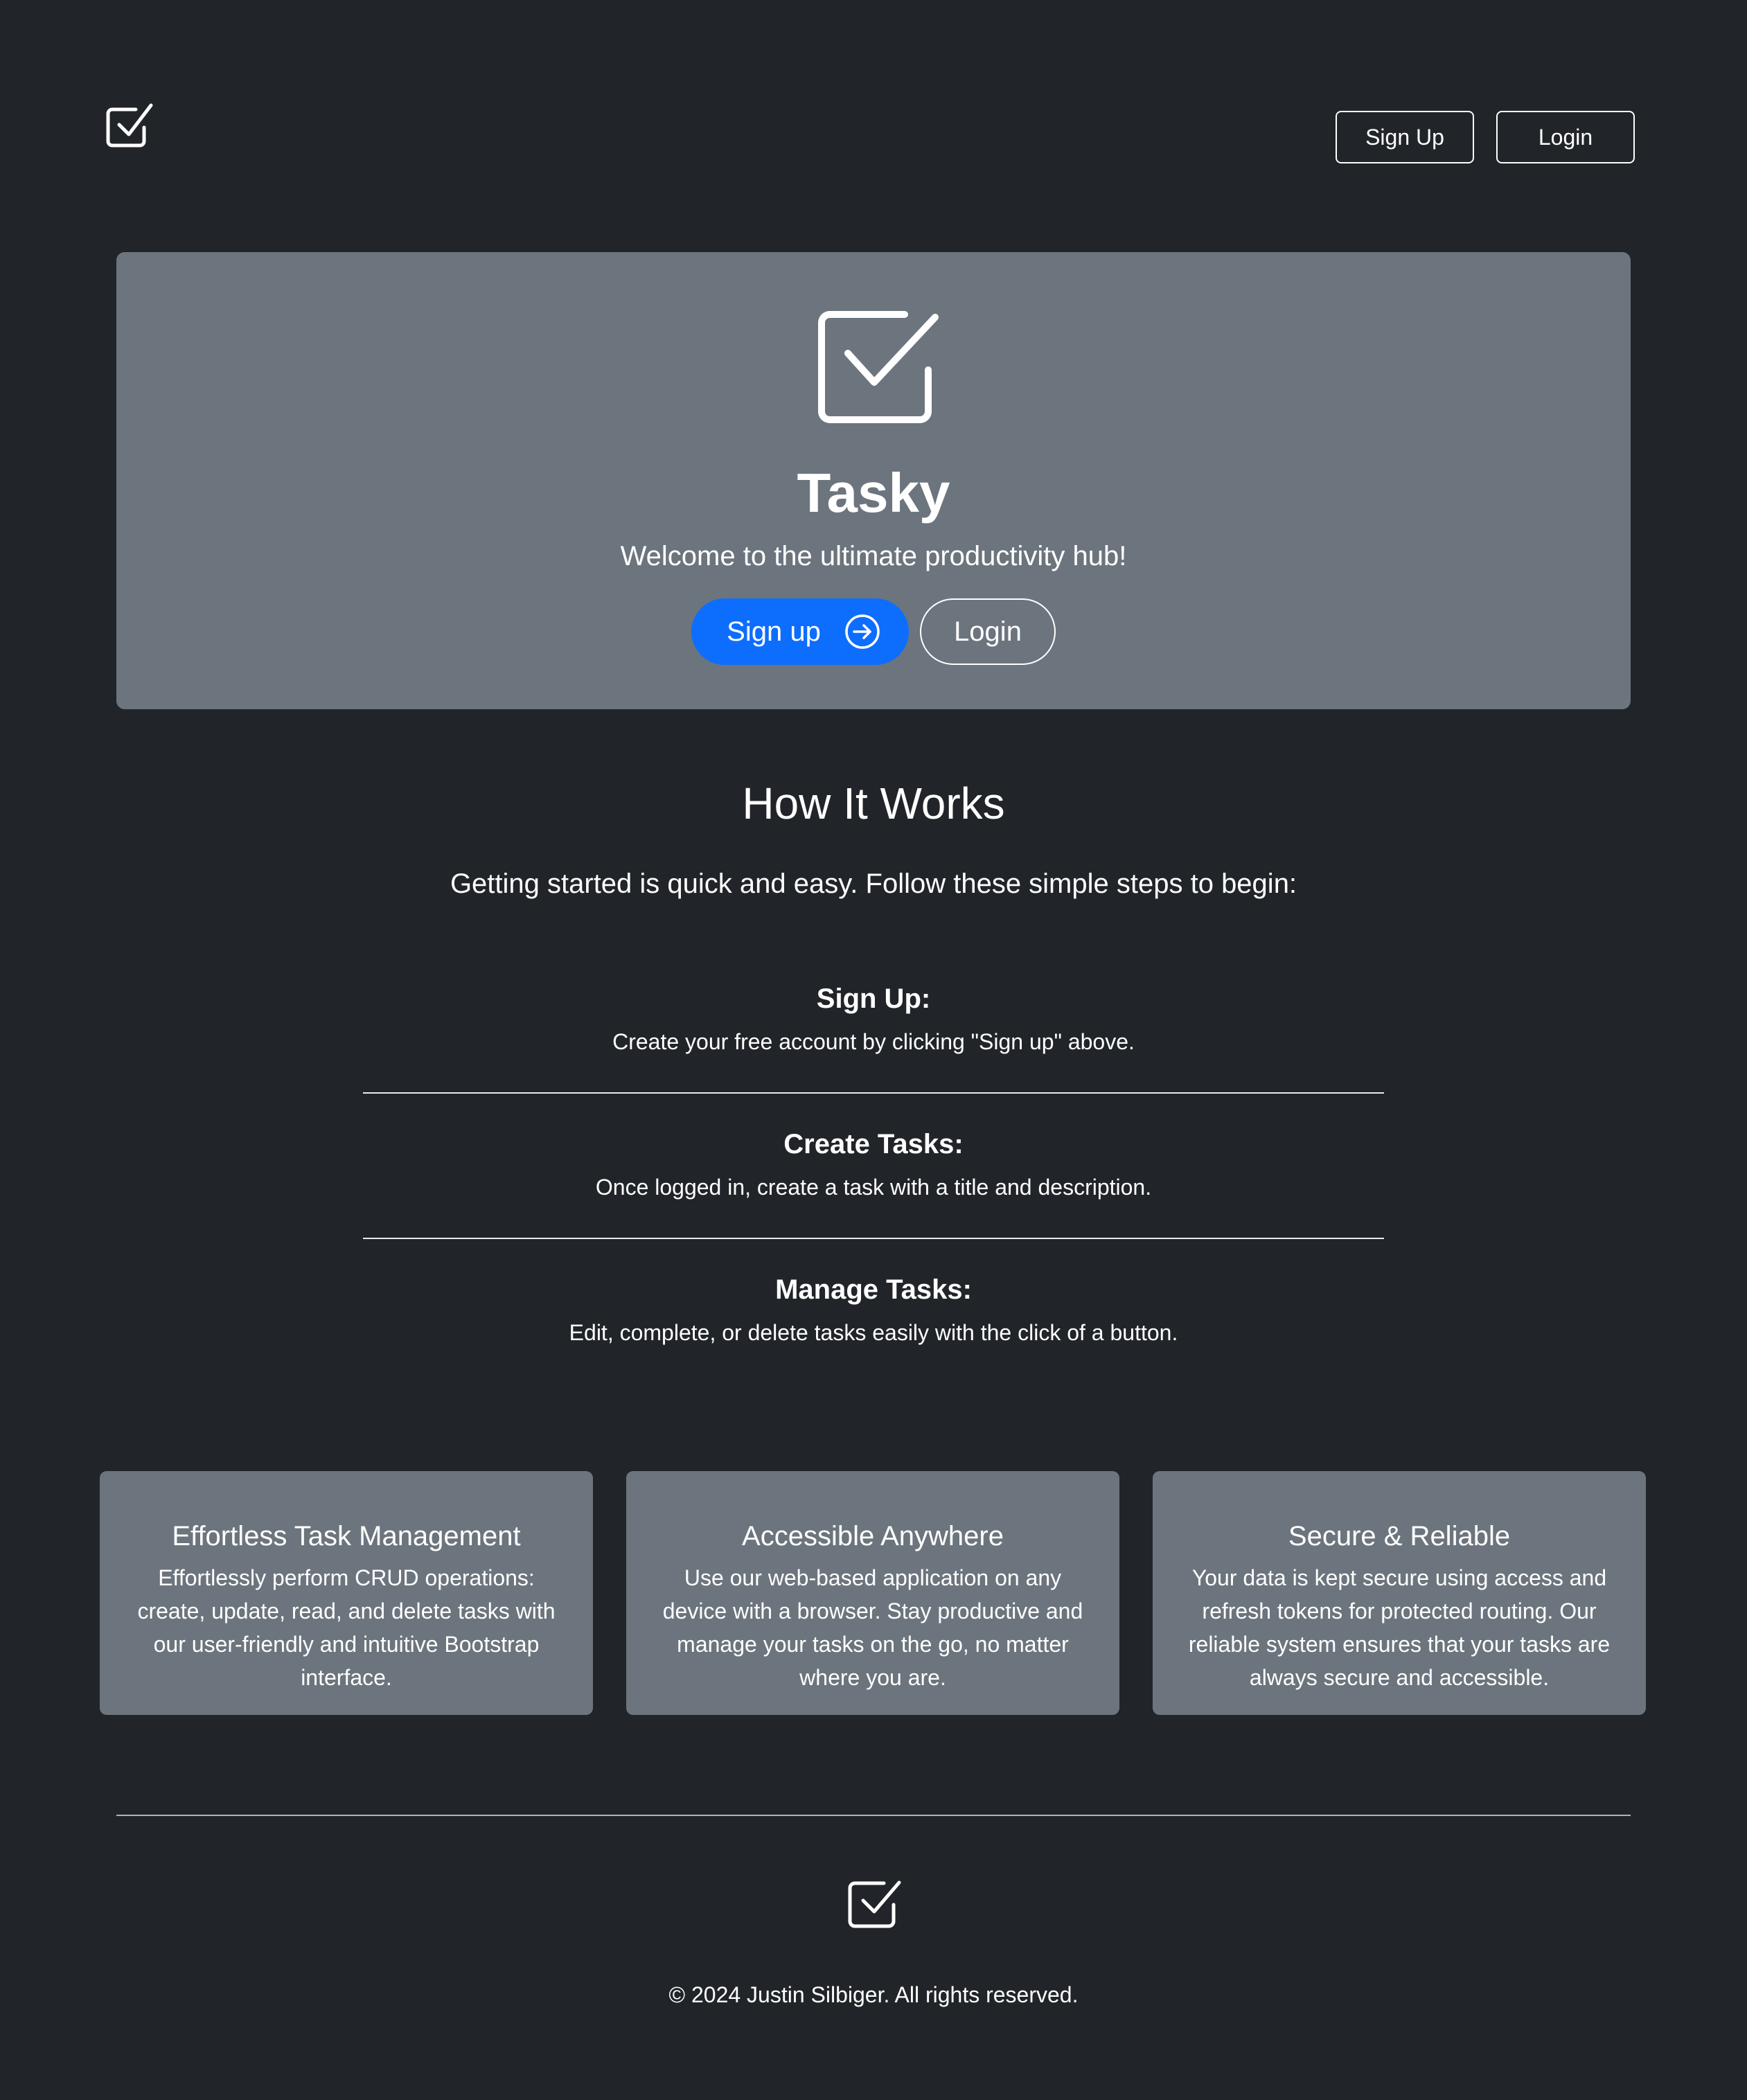  What do you see at coordinates (873, 493) in the screenshot?
I see `hero-title: Tasky` at bounding box center [873, 493].